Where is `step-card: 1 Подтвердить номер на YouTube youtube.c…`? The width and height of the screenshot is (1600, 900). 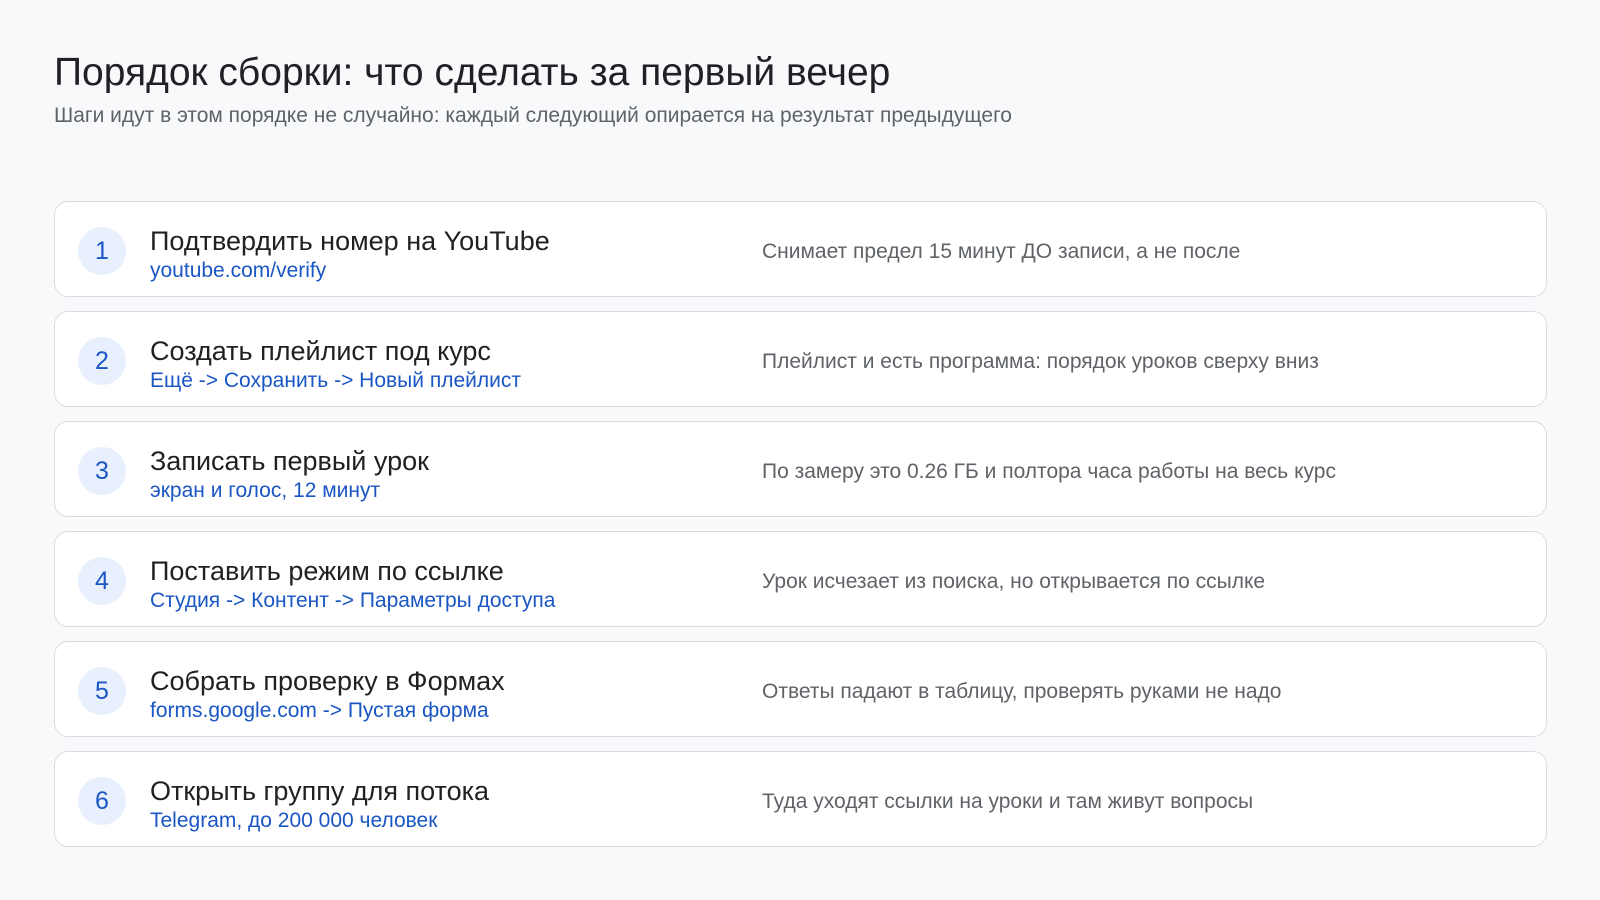 step-card: 1 Подтвердить номер на YouTube youtube.c… is located at coordinates (800, 249).